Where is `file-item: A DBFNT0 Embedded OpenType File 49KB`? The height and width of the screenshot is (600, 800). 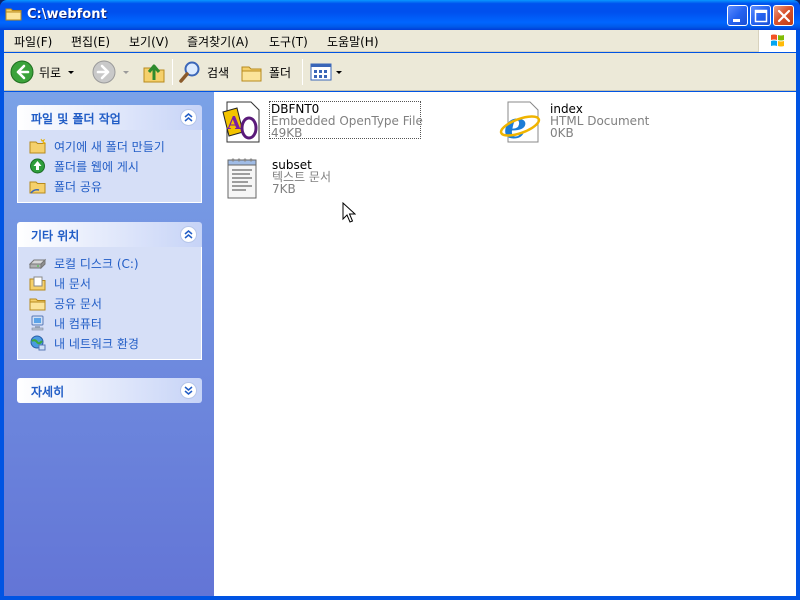
file-item: A DBFNT0 Embedded OpenType File 49KB is located at coordinates (329, 122).